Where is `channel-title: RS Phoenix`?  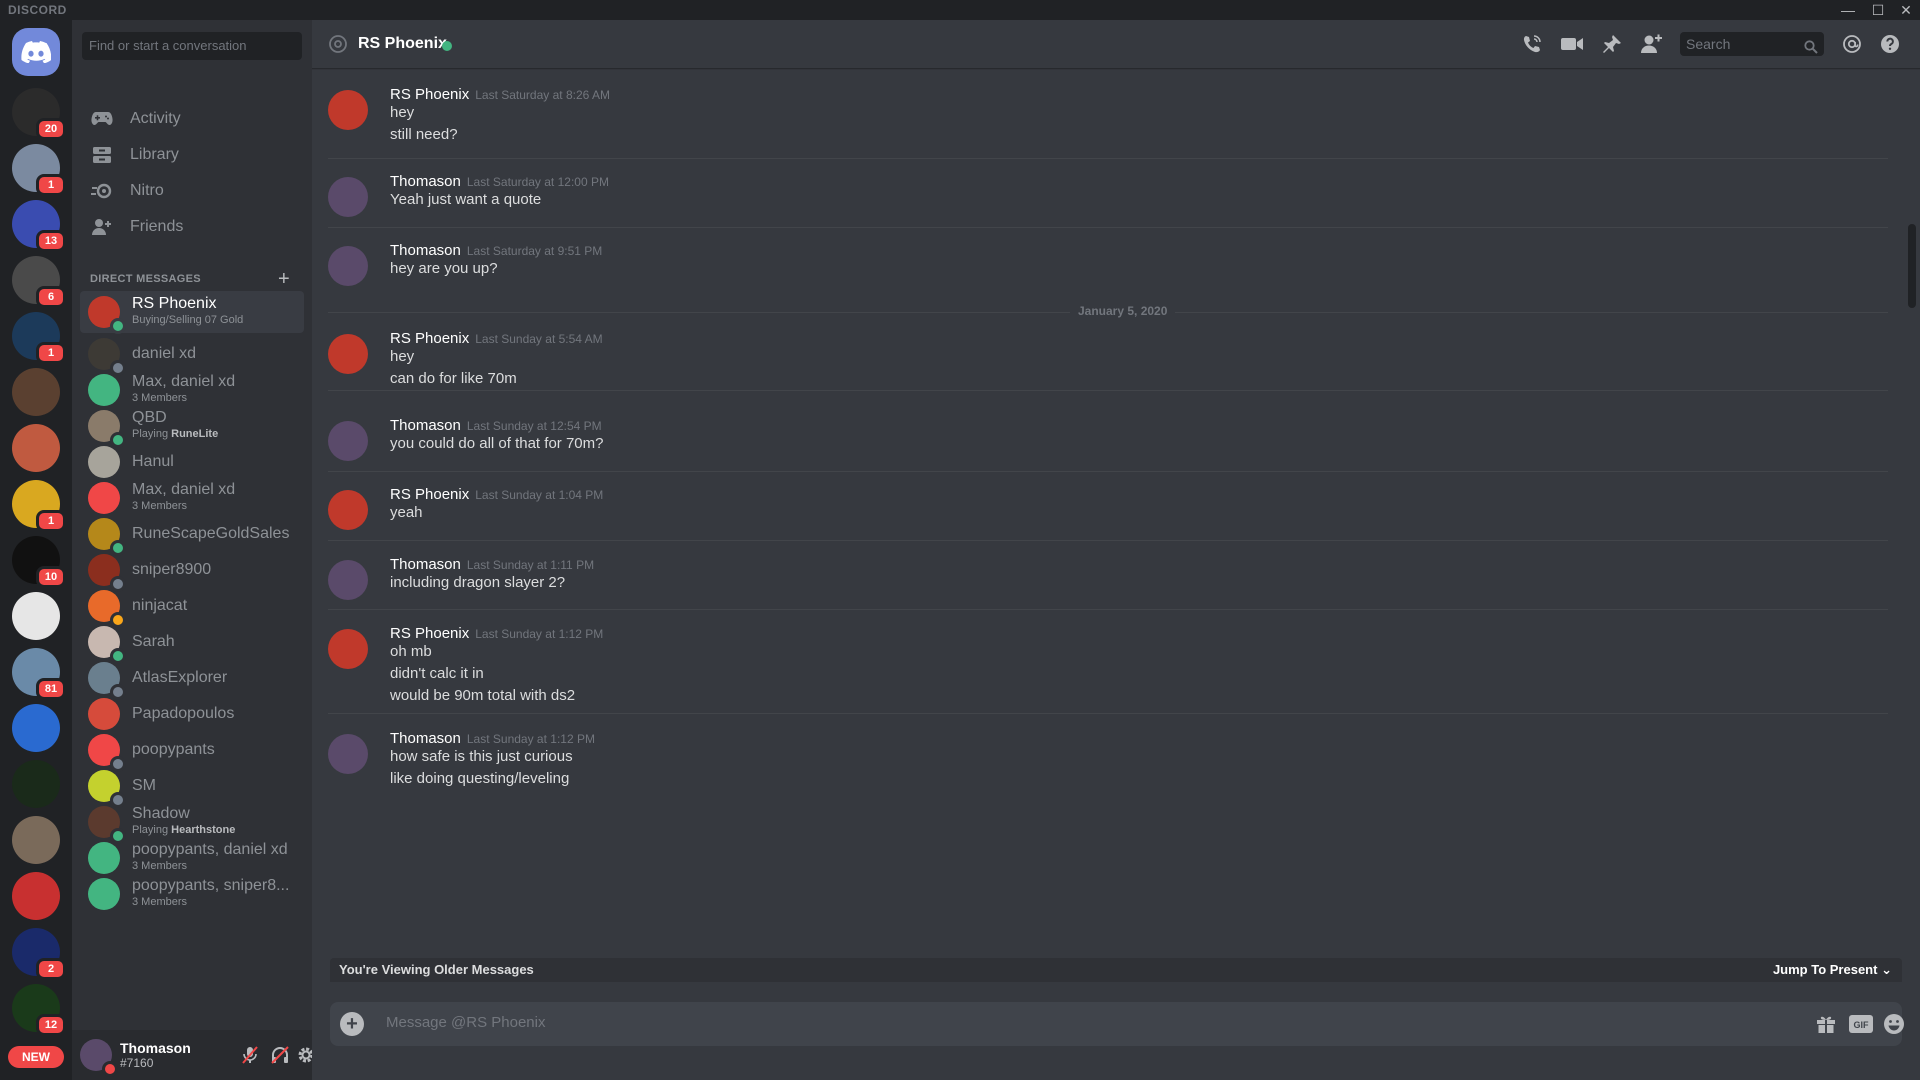 channel-title: RS Phoenix is located at coordinates (402, 43).